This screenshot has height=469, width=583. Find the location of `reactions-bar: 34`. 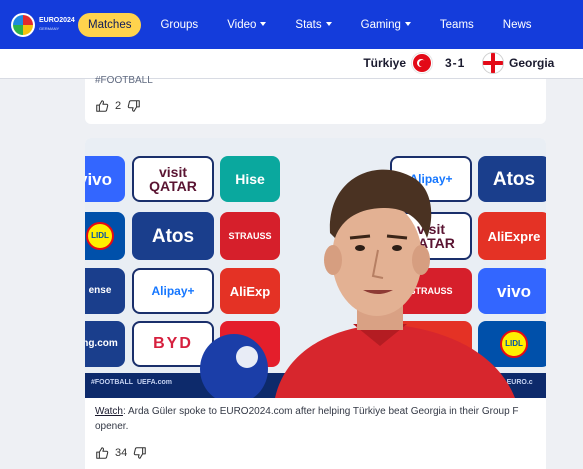

reactions-bar: 34 is located at coordinates (121, 453).